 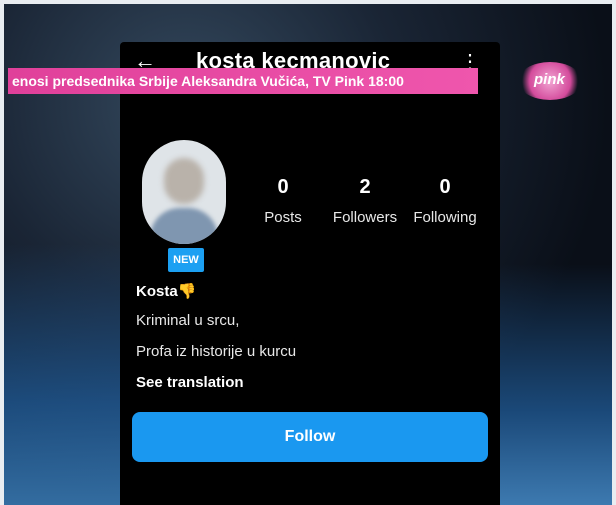 What do you see at coordinates (365, 201) in the screenshot?
I see `stat-followers: 2 Followers` at bounding box center [365, 201].